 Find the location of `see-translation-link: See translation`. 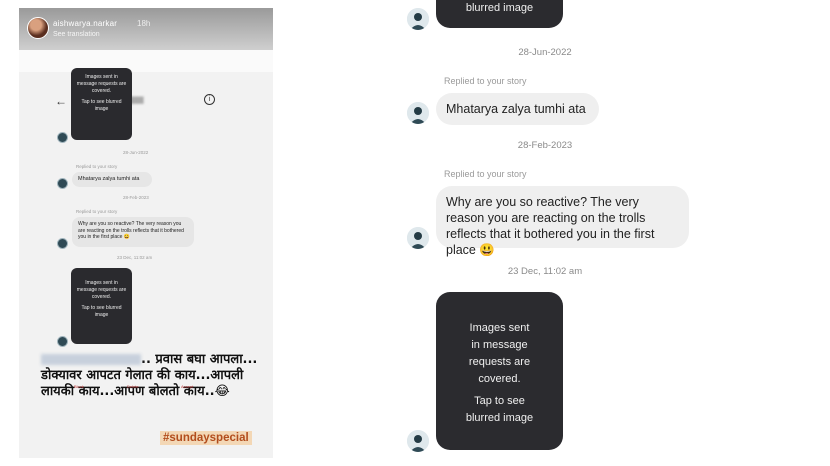

see-translation-link: See translation is located at coordinates (76, 34).